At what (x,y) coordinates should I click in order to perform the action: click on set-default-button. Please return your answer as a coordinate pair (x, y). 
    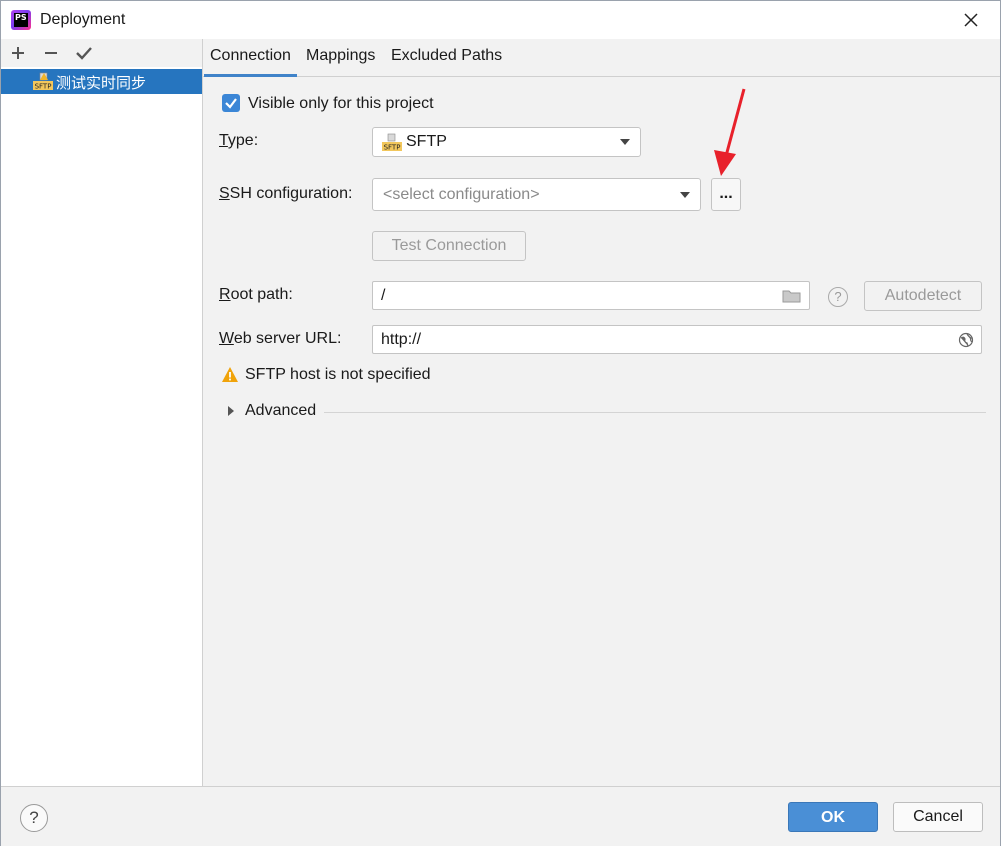
    Looking at the image, I should click on (84, 53).